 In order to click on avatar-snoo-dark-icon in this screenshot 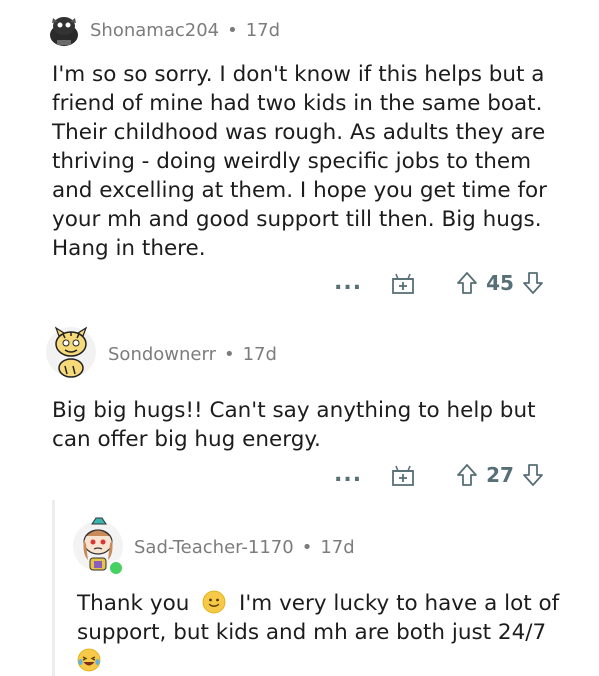, I will do `click(64, 31)`.